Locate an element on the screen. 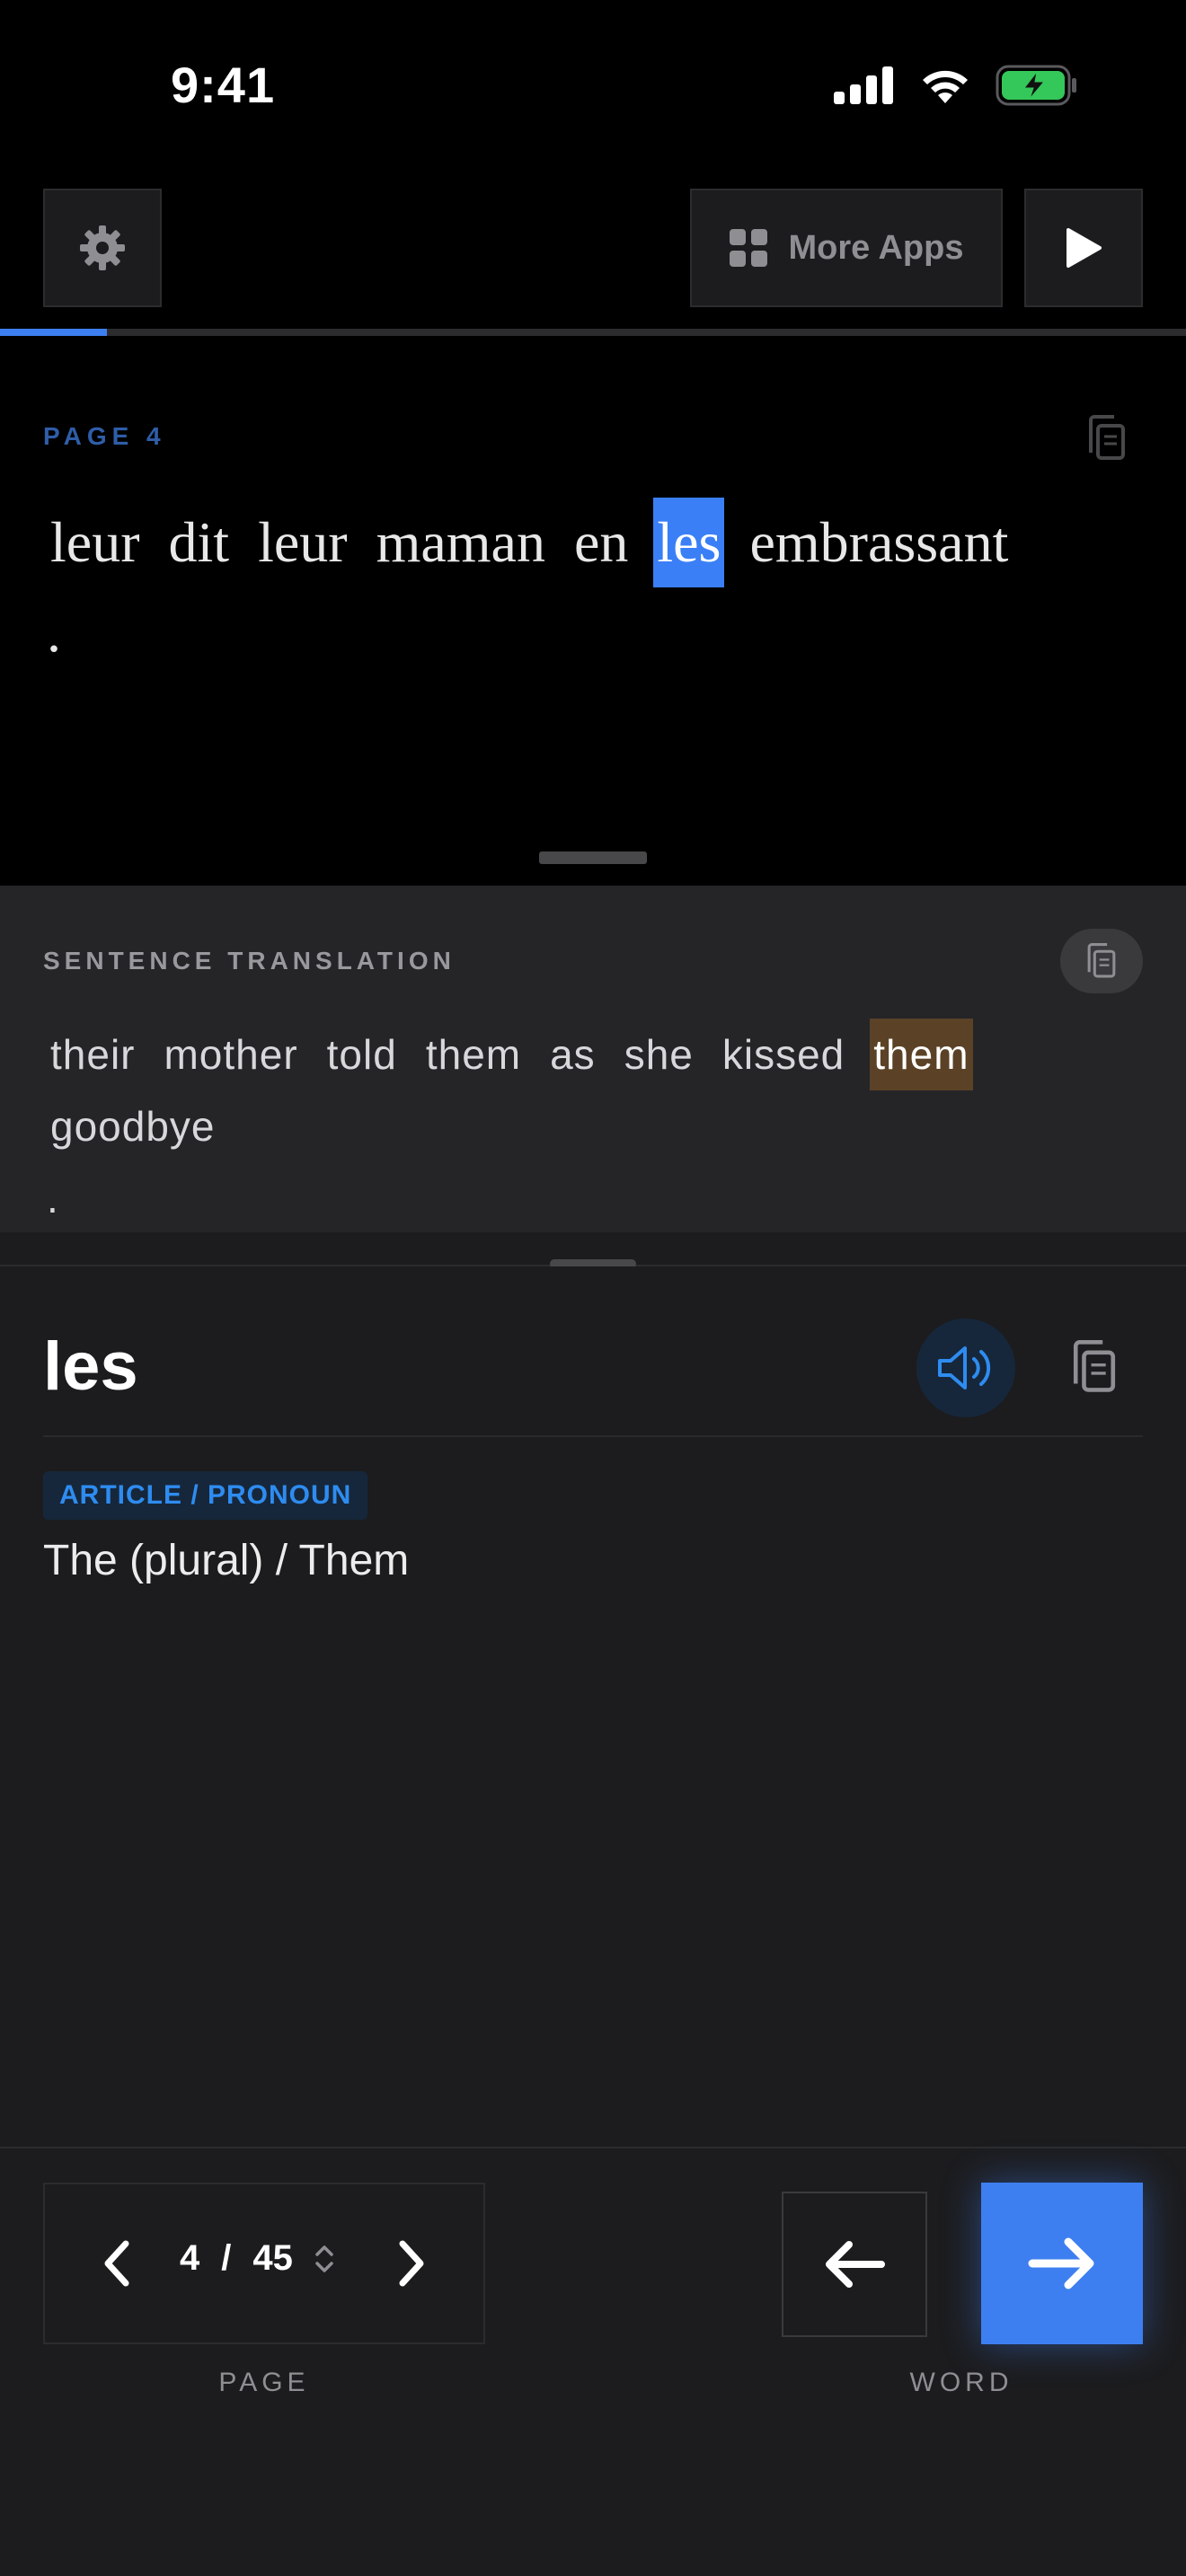 The image size is (1186, 2576). source-word: embrassant is located at coordinates (879, 542).